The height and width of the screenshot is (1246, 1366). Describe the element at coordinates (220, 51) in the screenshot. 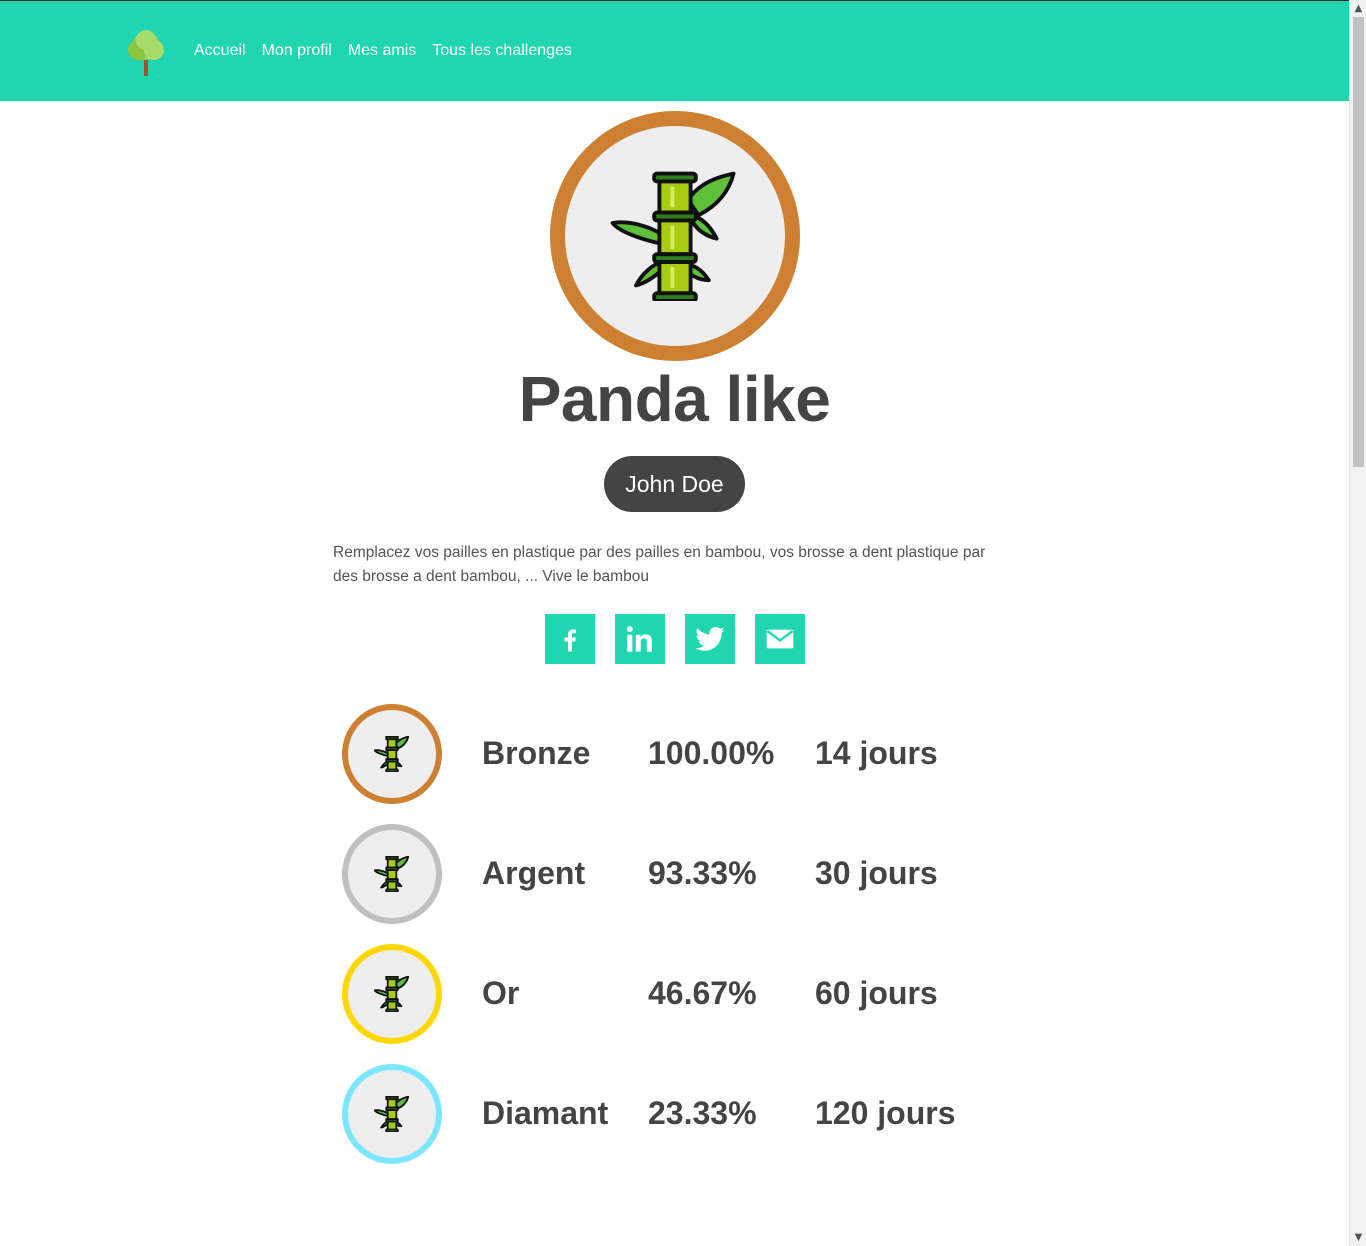

I see `nav-link-accueil: Accueil` at that location.